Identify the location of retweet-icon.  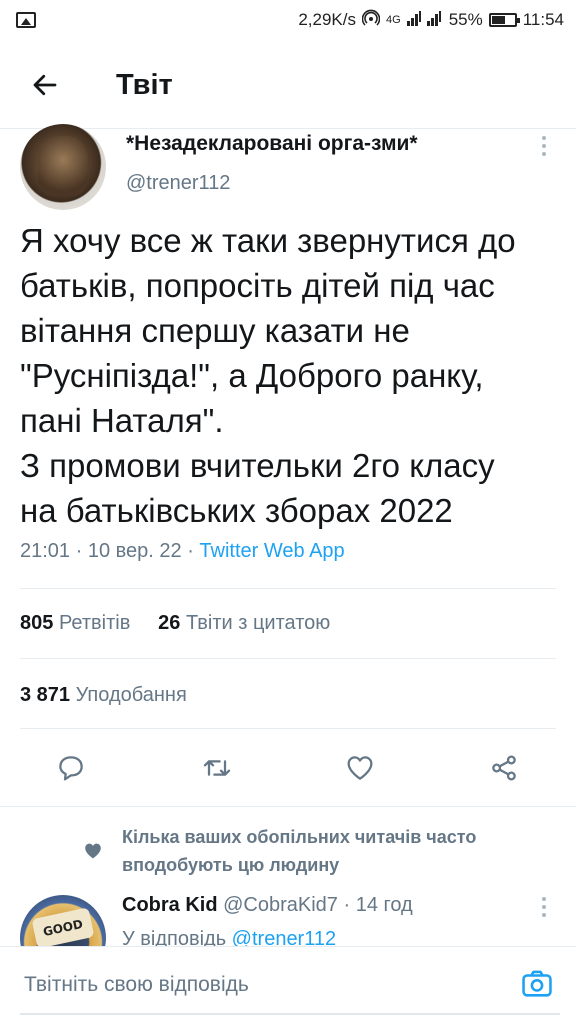
(217, 768).